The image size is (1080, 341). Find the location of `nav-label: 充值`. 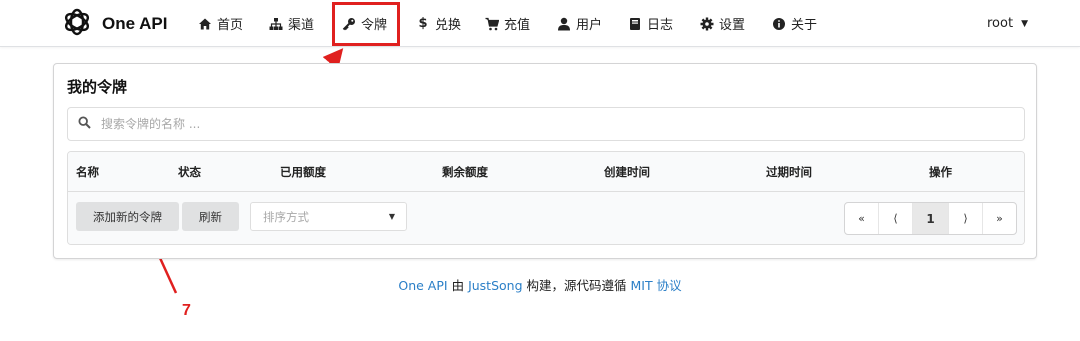

nav-label: 充值 is located at coordinates (517, 25).